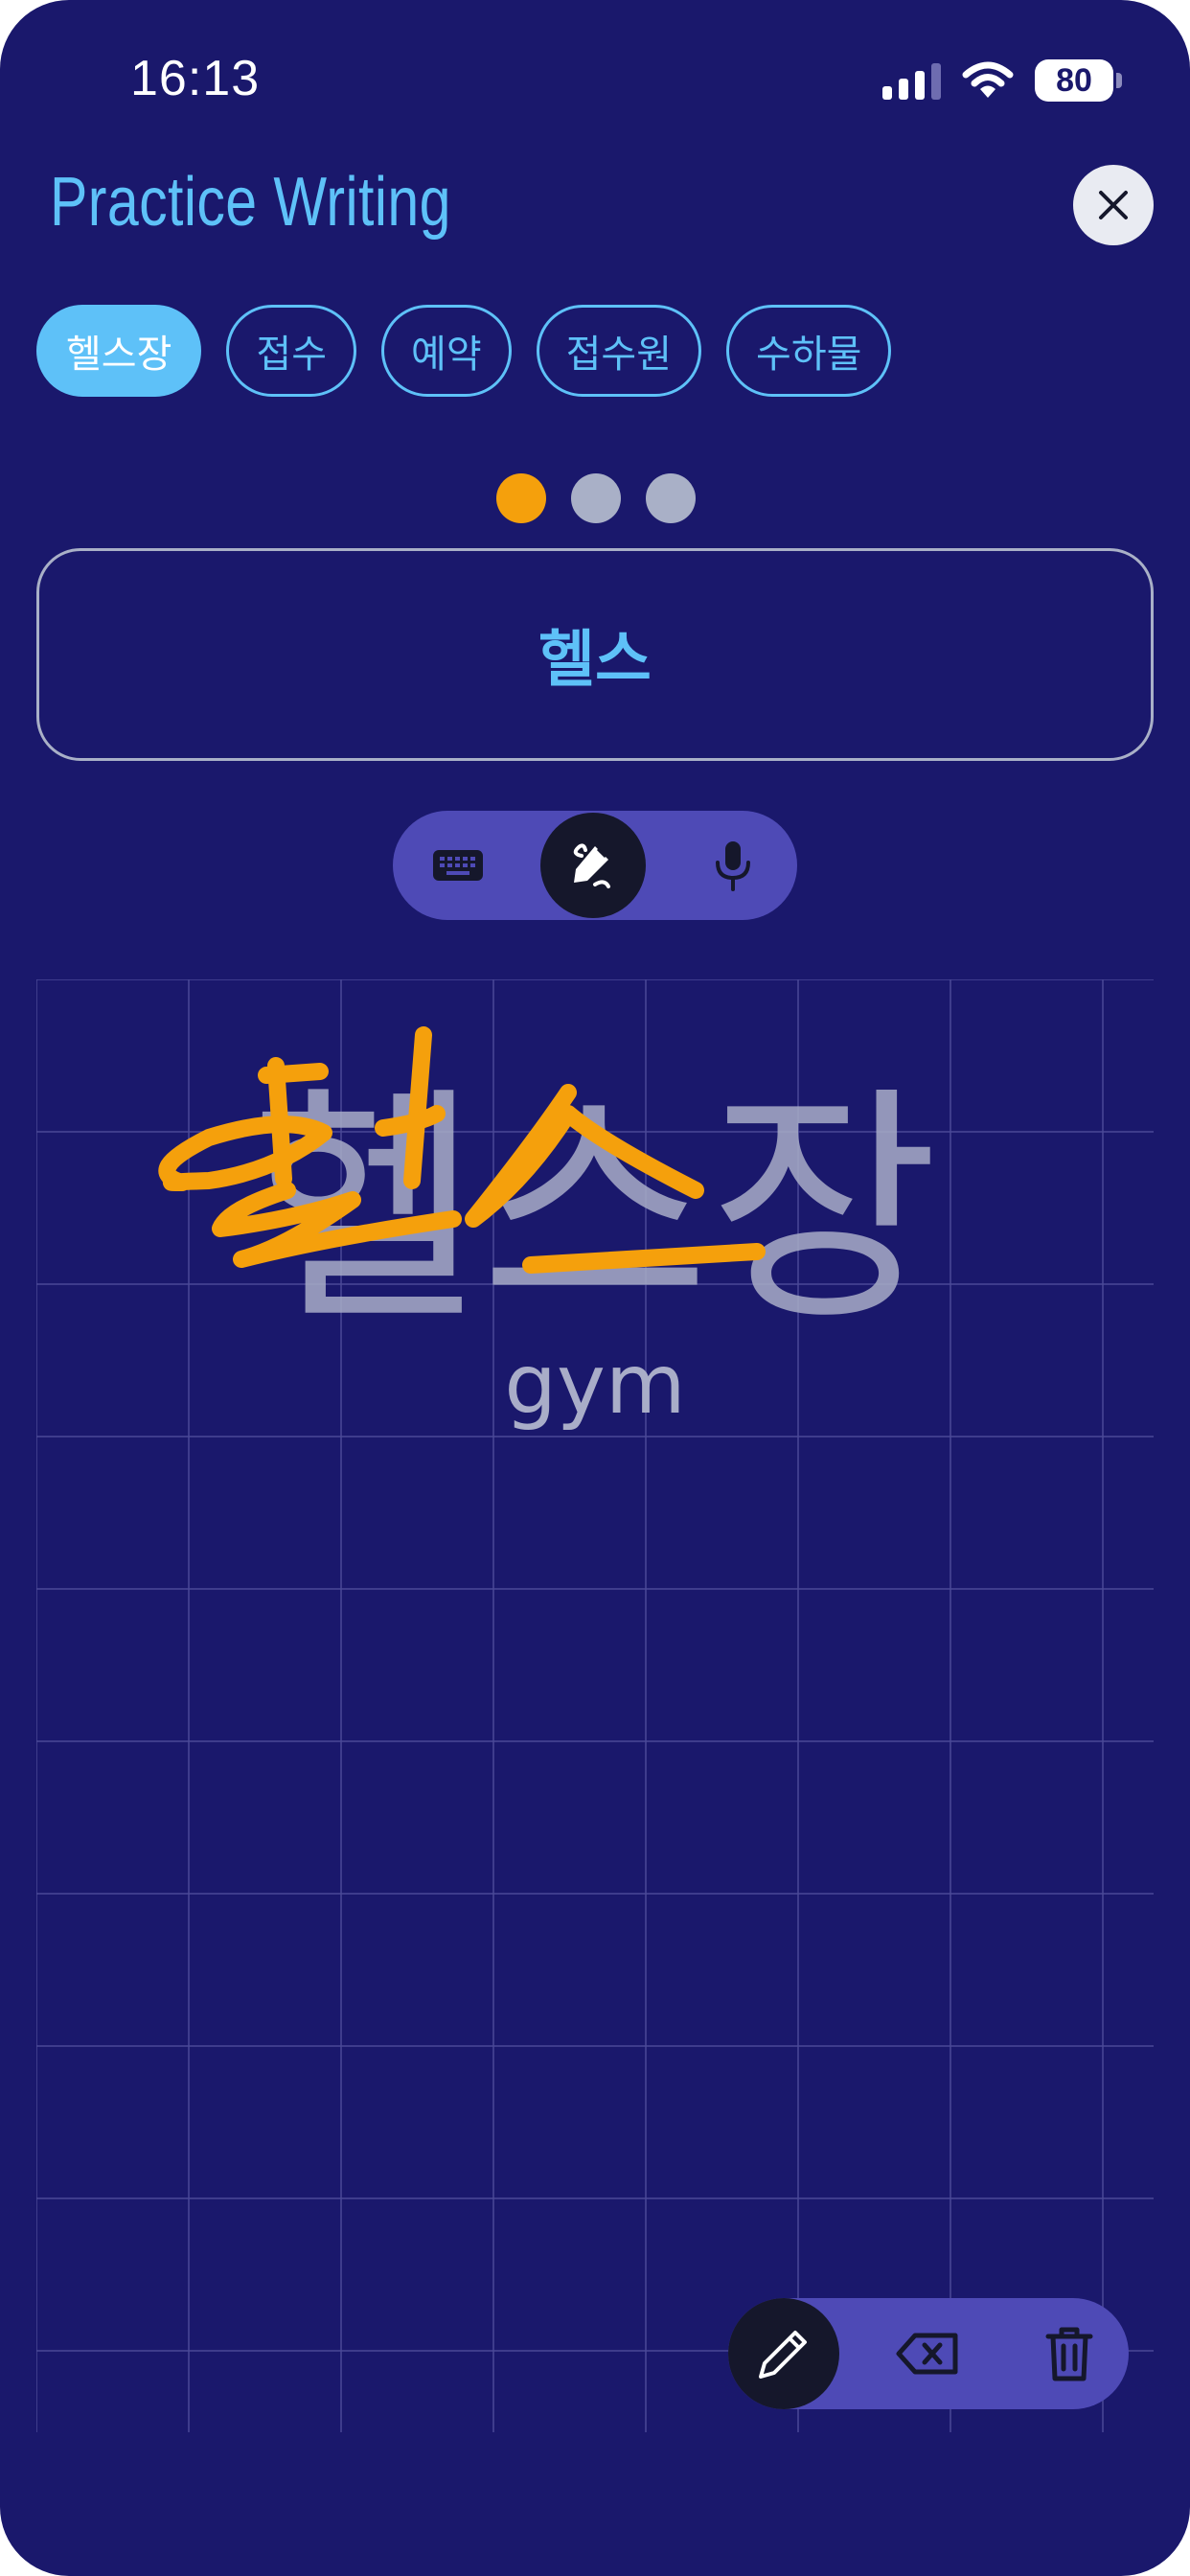  I want to click on answer-box: 헬스, so click(595, 654).